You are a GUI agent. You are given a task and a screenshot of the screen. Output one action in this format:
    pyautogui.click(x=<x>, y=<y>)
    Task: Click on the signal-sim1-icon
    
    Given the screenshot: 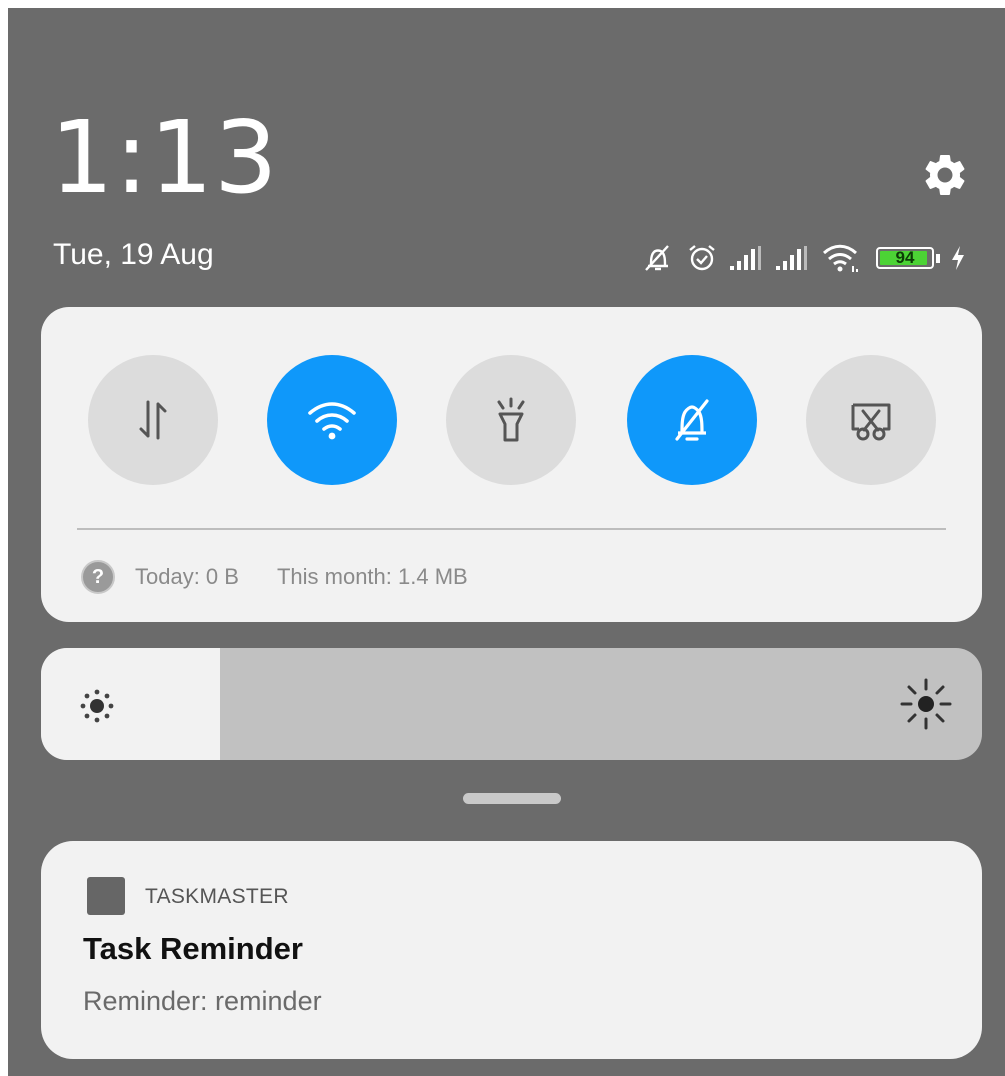 What is the action you would take?
    pyautogui.click(x=745, y=258)
    